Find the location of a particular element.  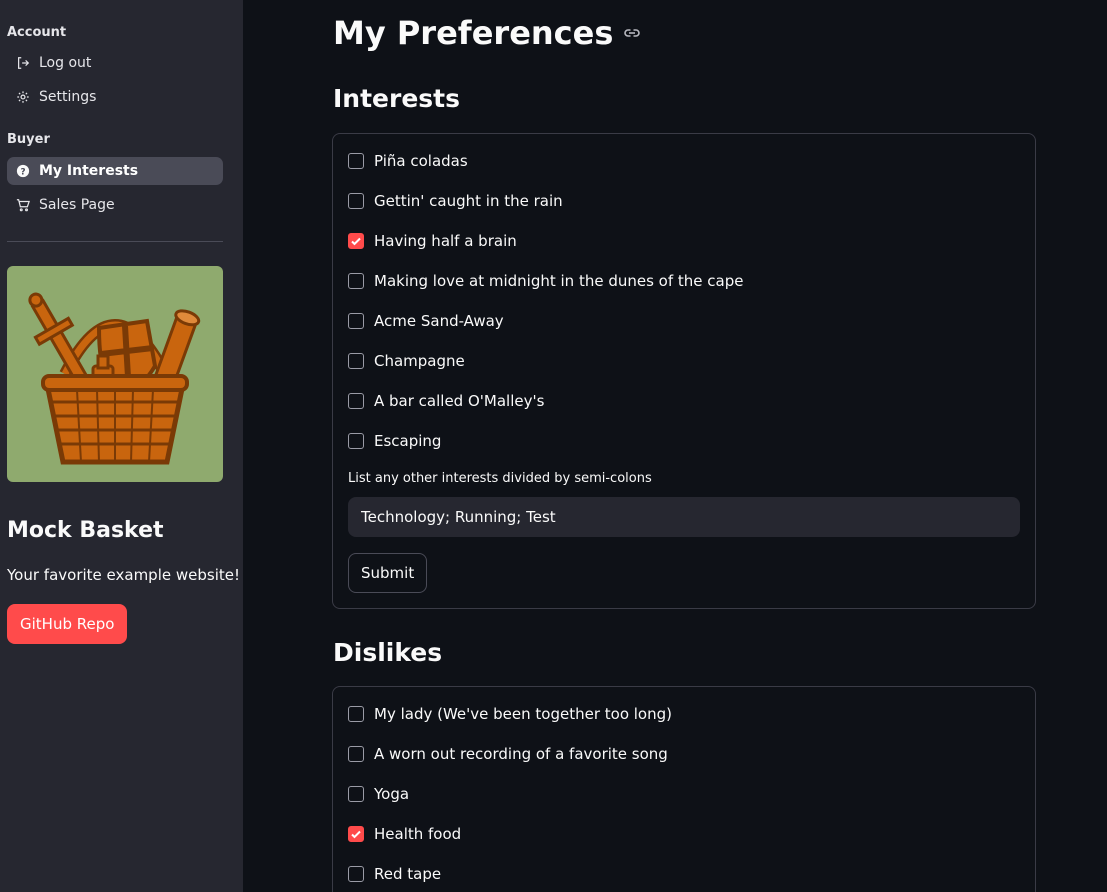

checkbox-row: Escaping is located at coordinates (394, 441).